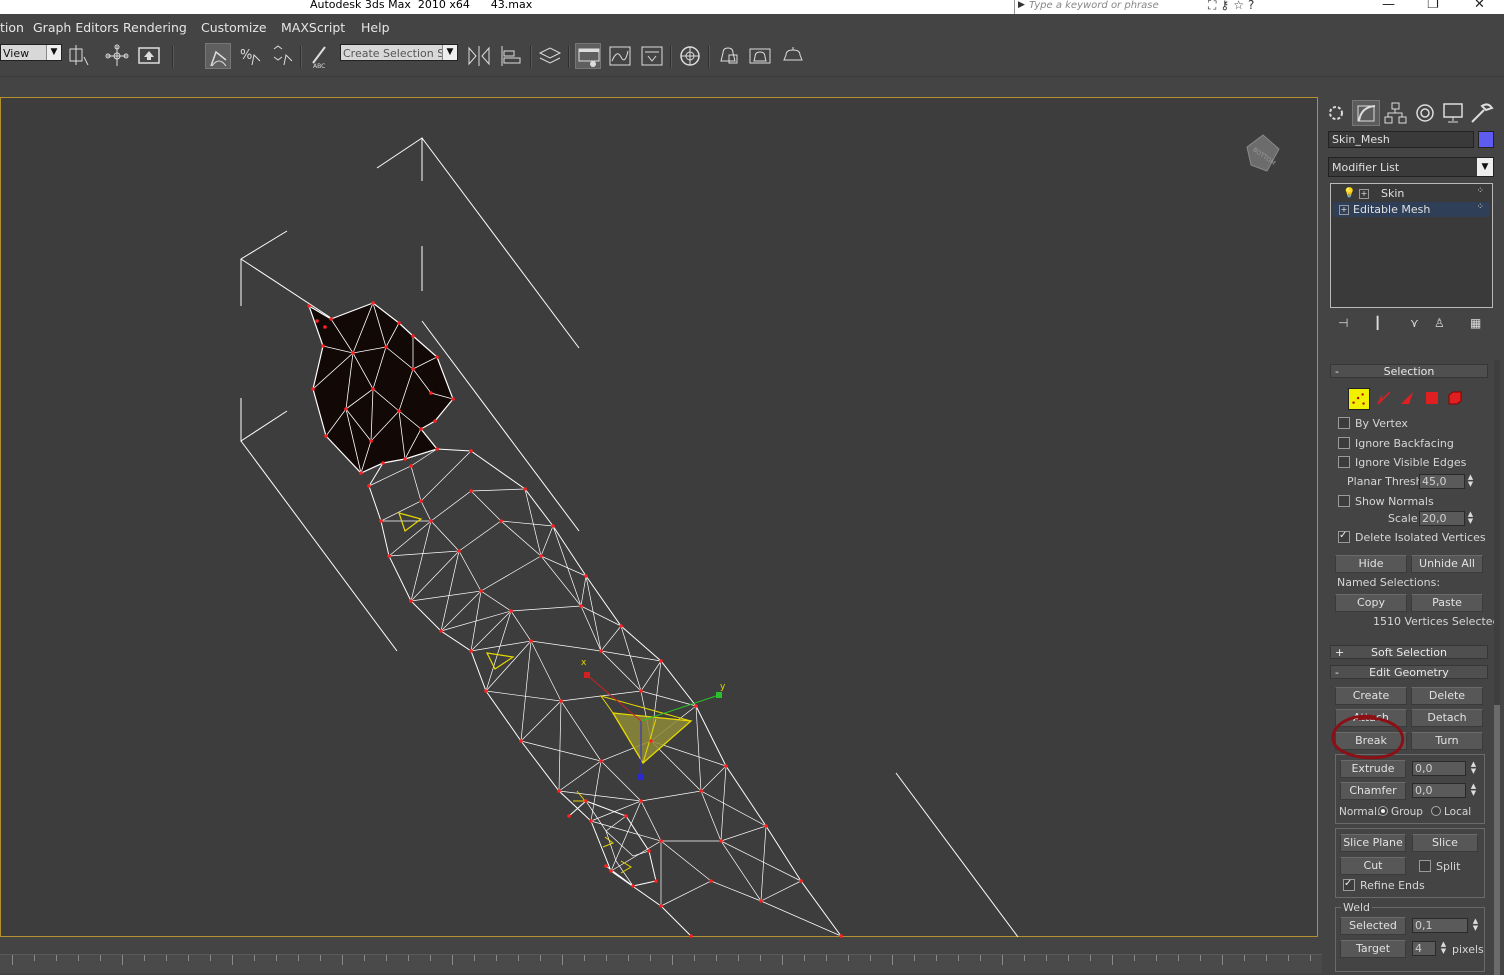  What do you see at coordinates (1482, 113) in the screenshot?
I see `utilities-tab-icon` at bounding box center [1482, 113].